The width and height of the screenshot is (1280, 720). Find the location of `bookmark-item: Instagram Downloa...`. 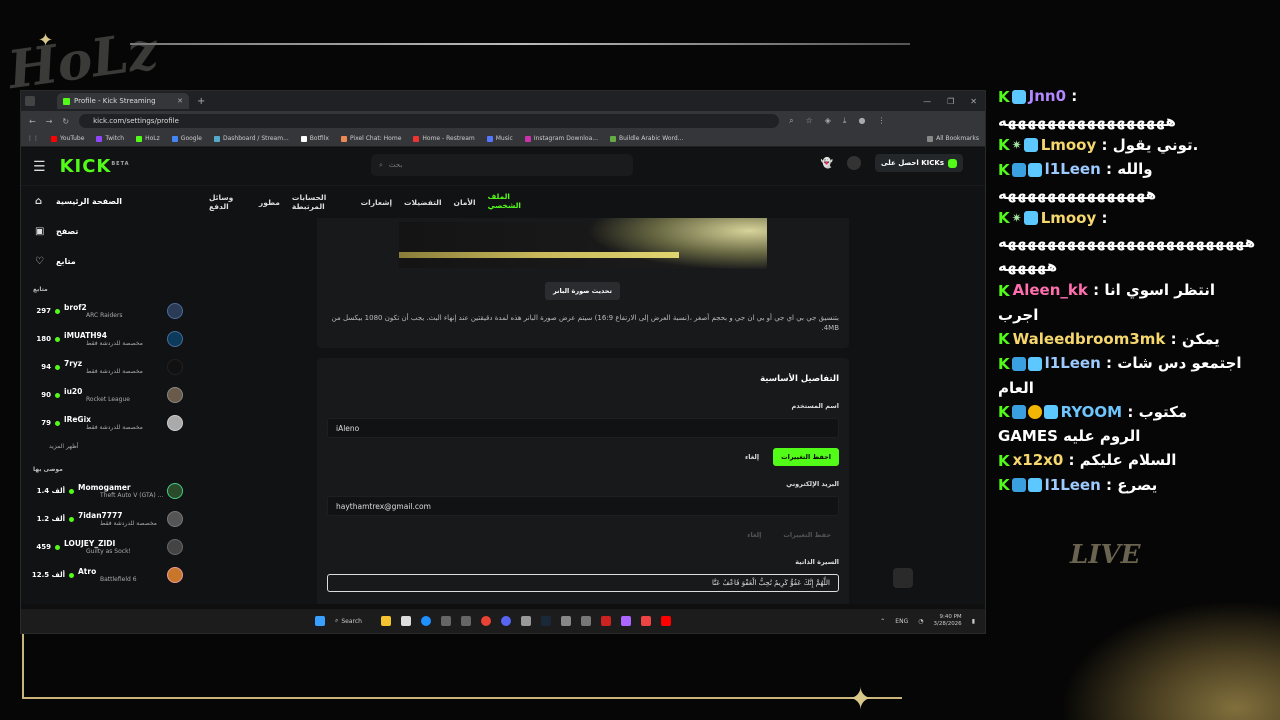

bookmark-item: Instagram Downloa... is located at coordinates (561, 138).